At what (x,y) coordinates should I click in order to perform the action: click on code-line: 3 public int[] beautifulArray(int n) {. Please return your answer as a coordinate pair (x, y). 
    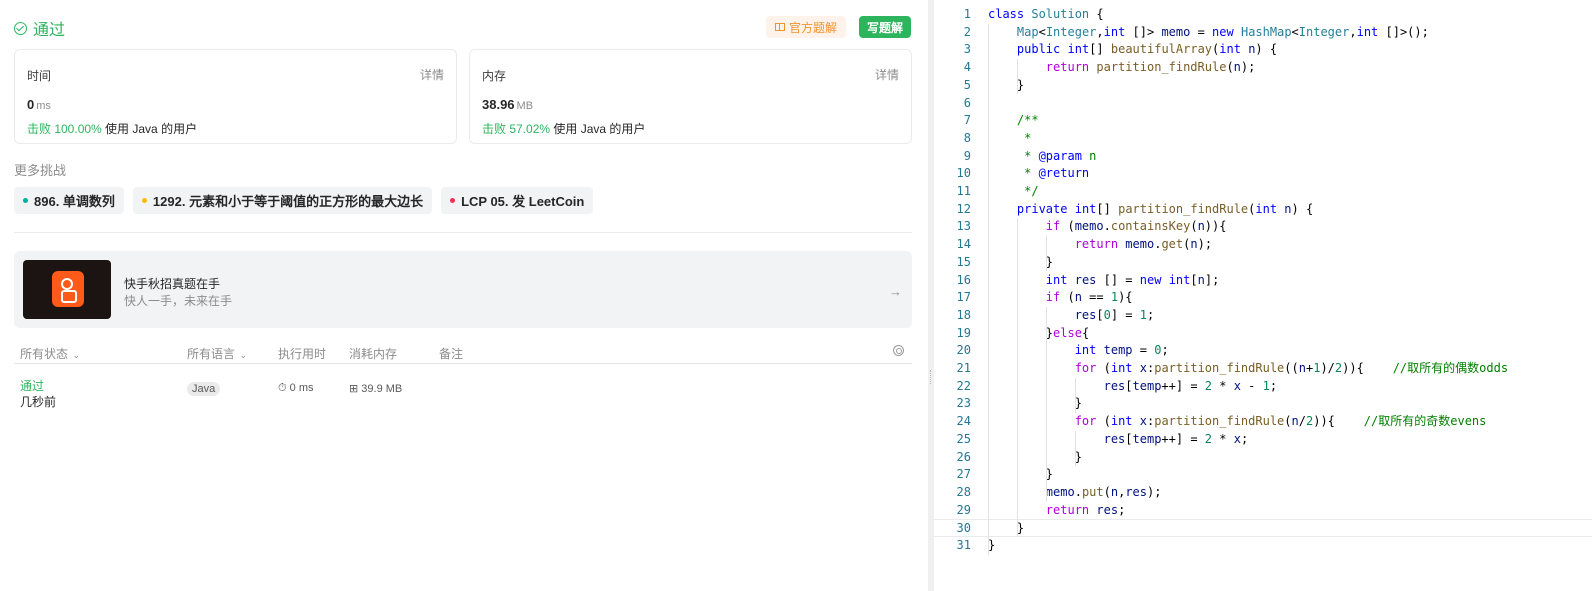
    Looking at the image, I should click on (1263, 50).